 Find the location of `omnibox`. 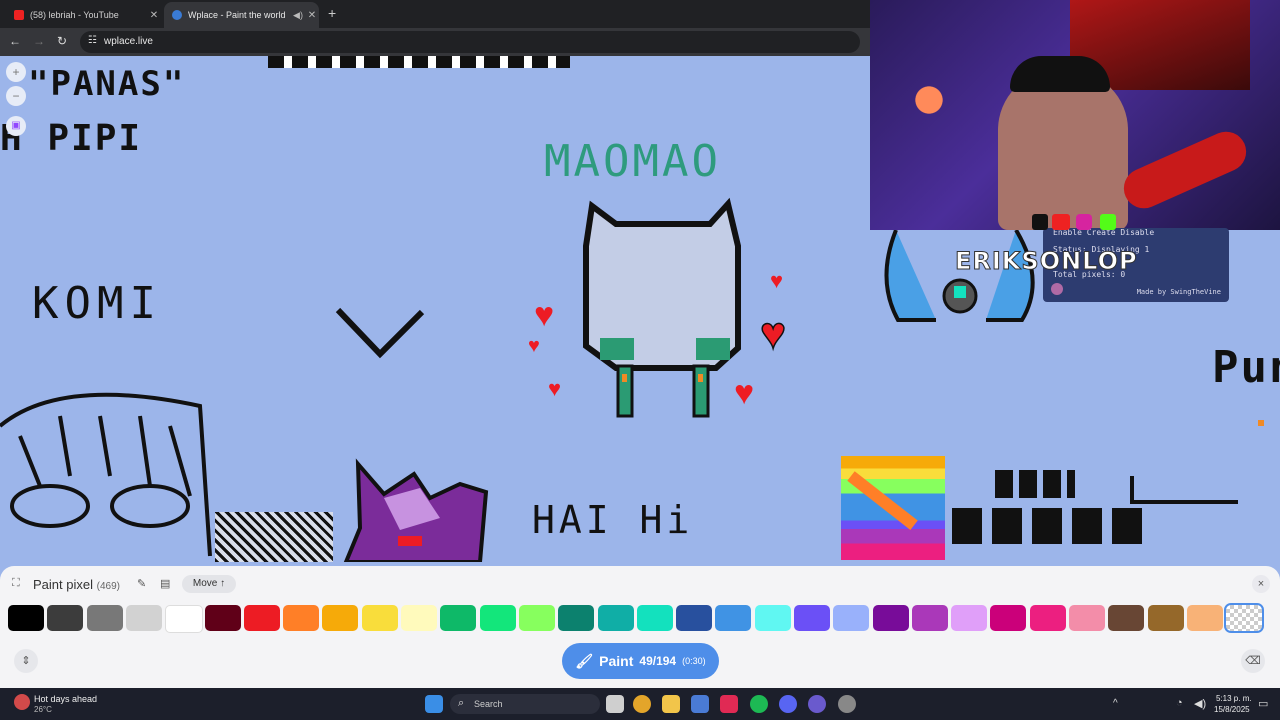

omnibox is located at coordinates (470, 42).